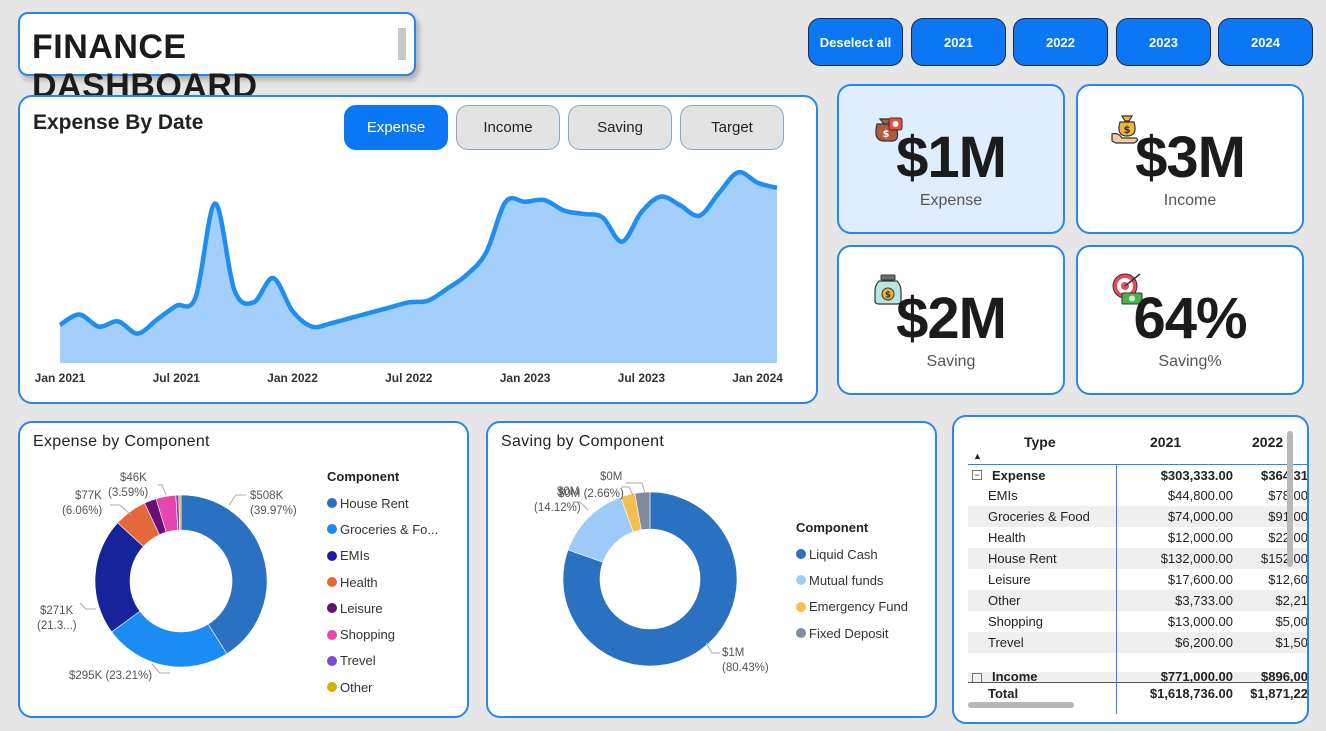  Describe the element at coordinates (1200, 495) in the screenshot. I see `cell-2021: $44,800.00` at that location.